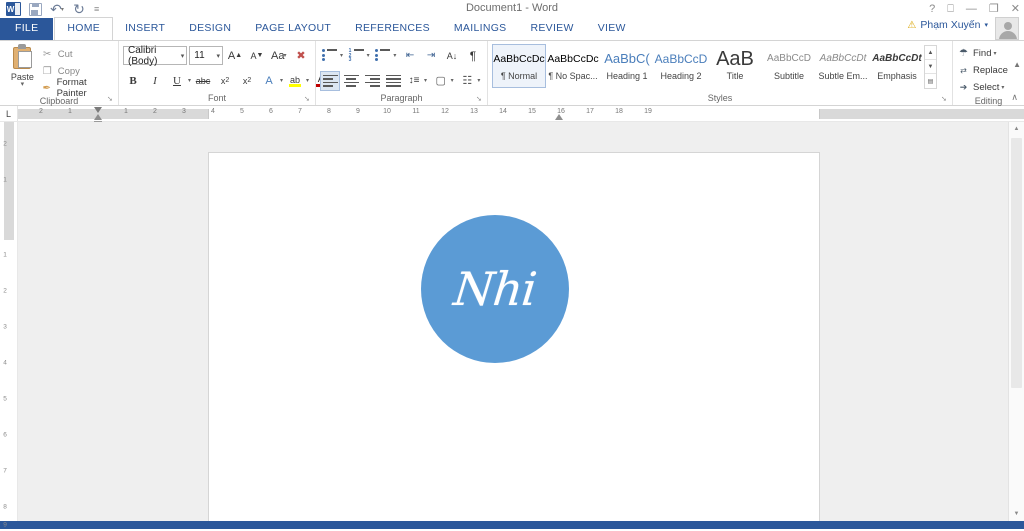  Describe the element at coordinates (551, 29) in the screenshot. I see `tab-review: REVIEW` at that location.